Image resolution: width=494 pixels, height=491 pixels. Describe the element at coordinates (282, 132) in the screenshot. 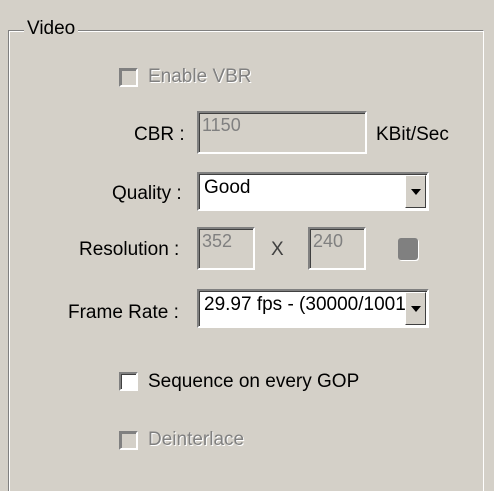

I see `cbr-input: 1150` at that location.